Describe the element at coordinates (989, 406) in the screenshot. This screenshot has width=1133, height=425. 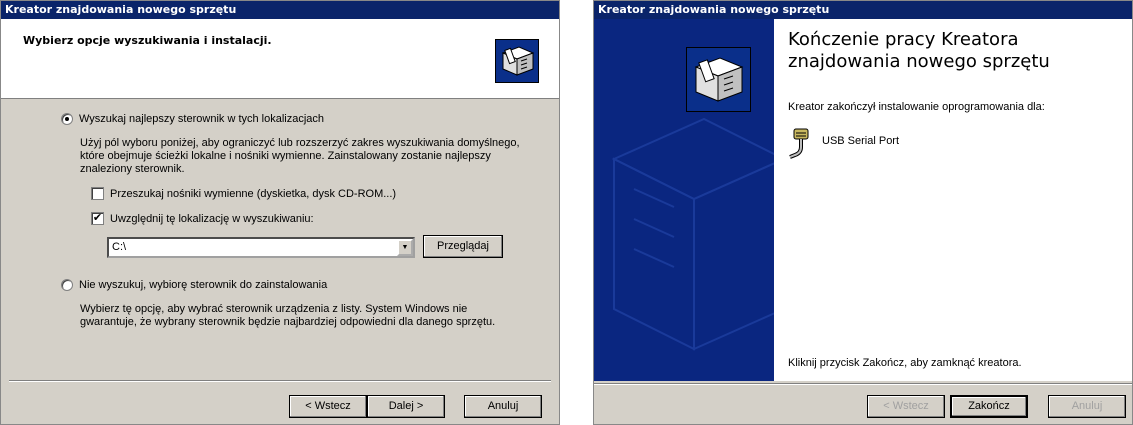
I see `finish-button: Zakończ` at that location.